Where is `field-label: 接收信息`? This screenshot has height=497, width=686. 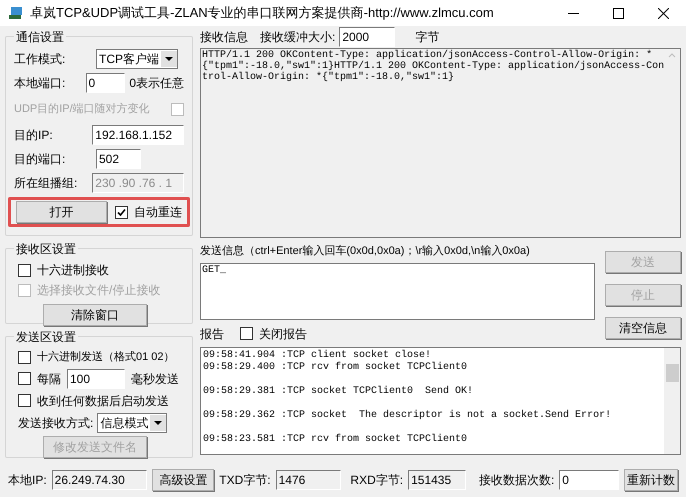
field-label: 接收信息 is located at coordinates (224, 37).